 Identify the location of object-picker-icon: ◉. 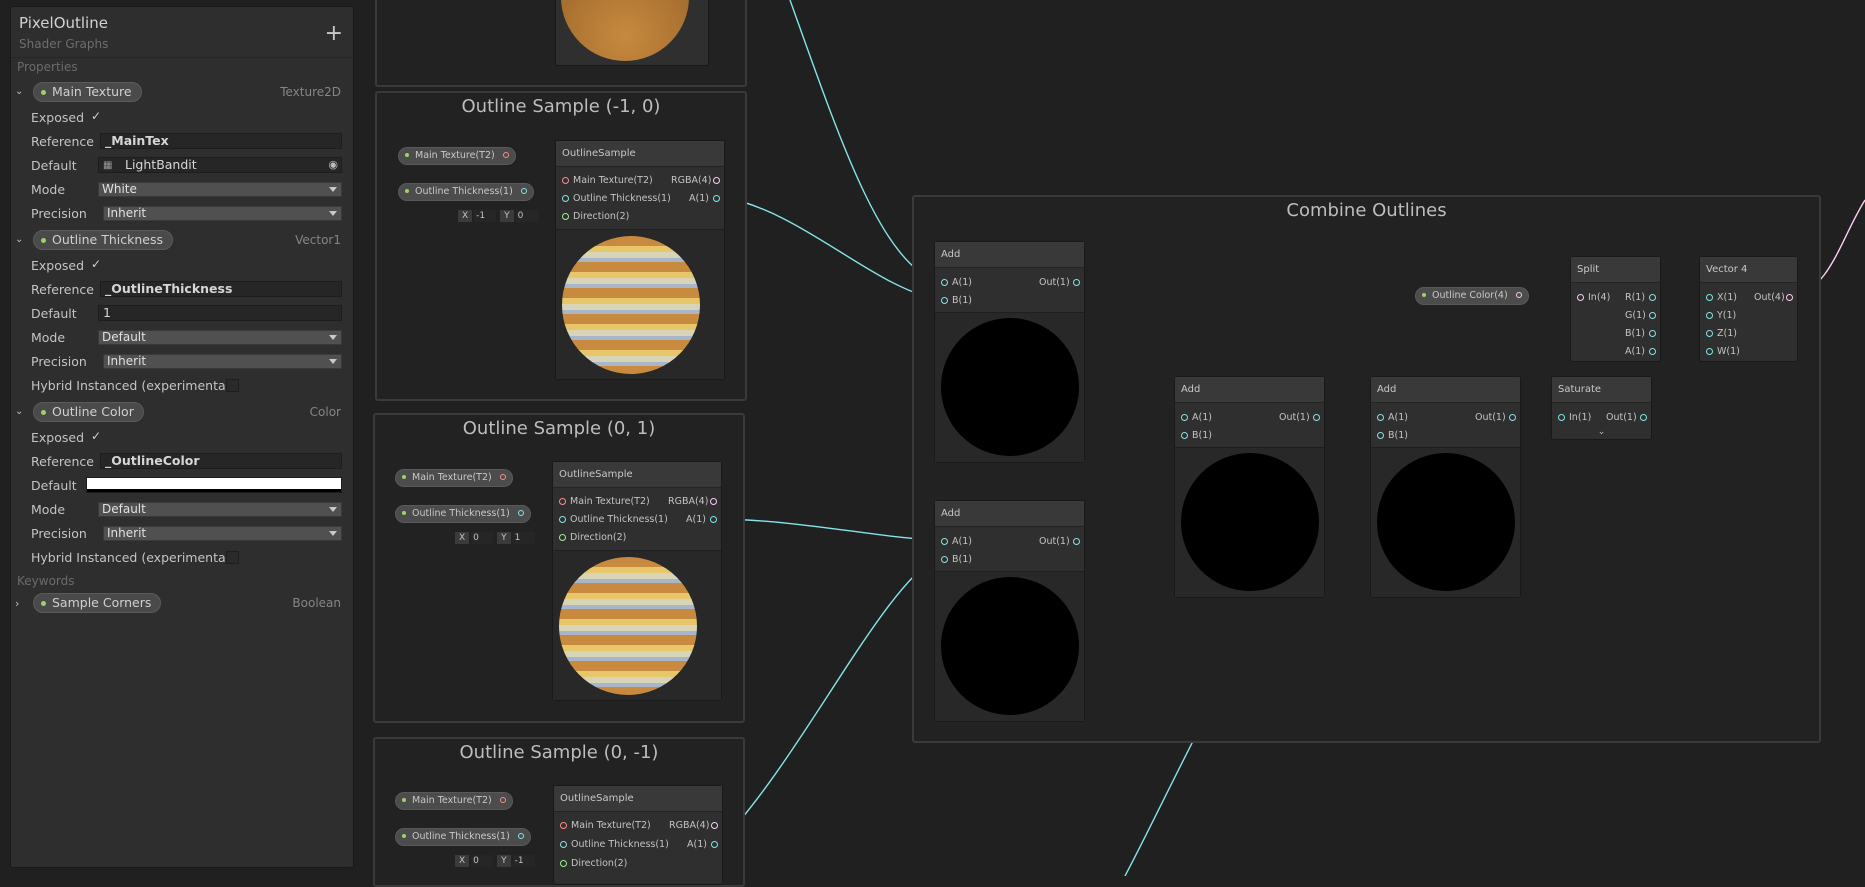
(333, 165).